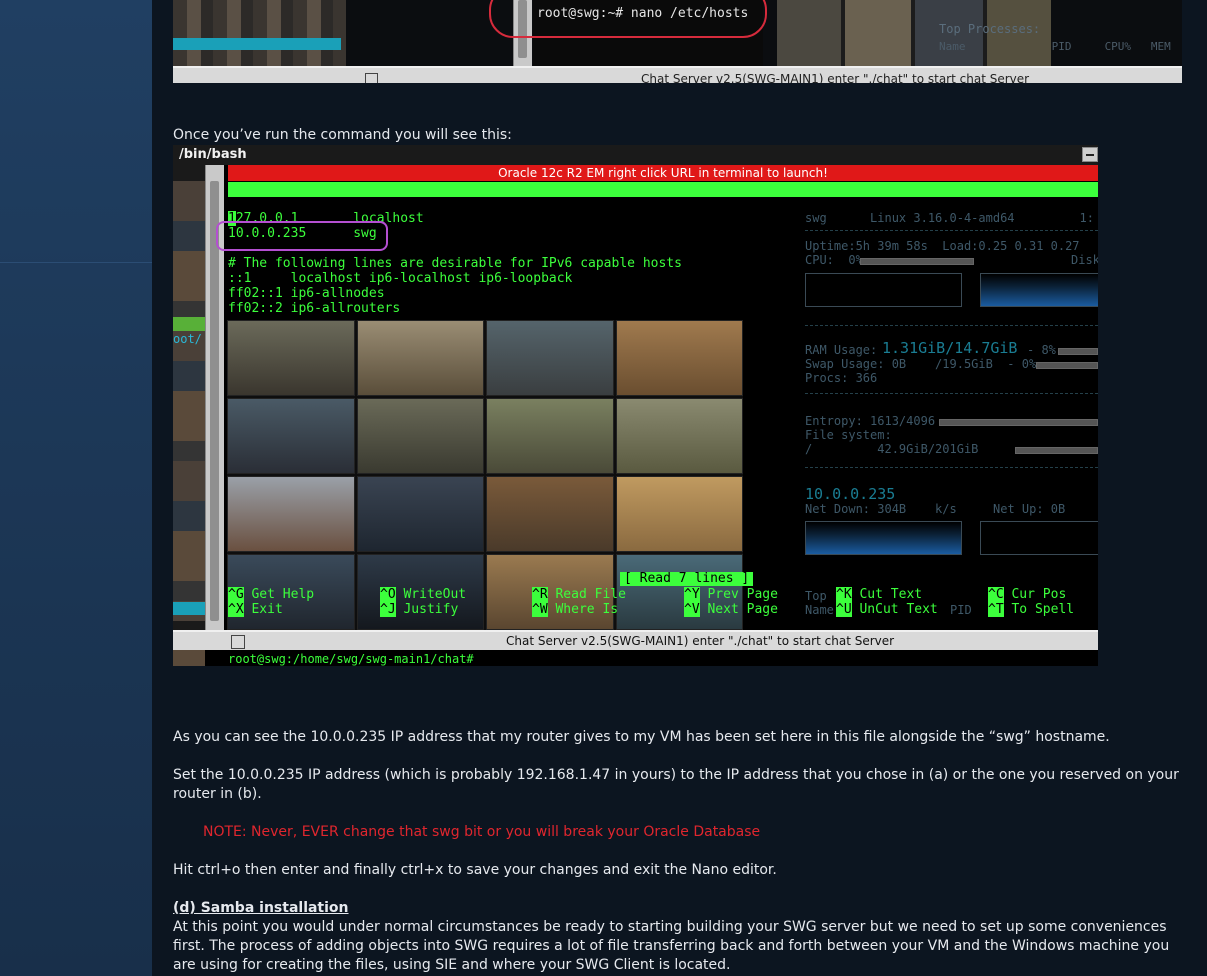 This screenshot has height=976, width=1207. I want to click on shortcut-get-help: ^G Get Help, so click(271, 594).